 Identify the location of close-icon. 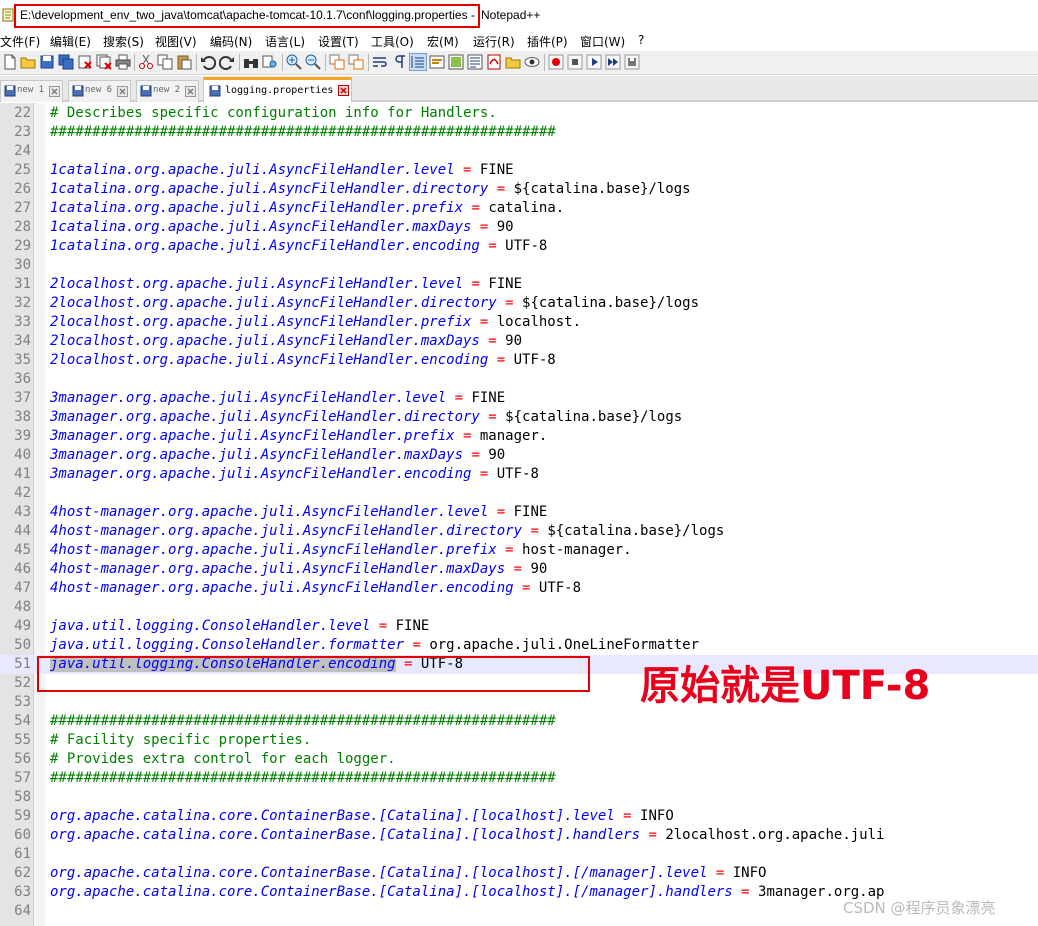
(85, 62).